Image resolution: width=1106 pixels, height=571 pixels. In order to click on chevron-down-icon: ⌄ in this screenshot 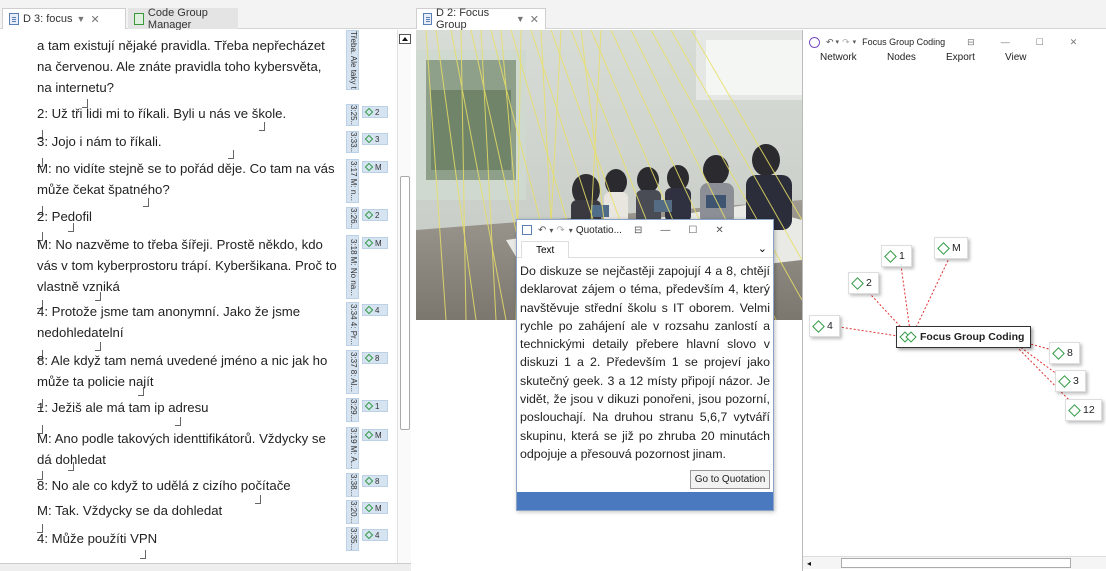, I will do `click(762, 248)`.